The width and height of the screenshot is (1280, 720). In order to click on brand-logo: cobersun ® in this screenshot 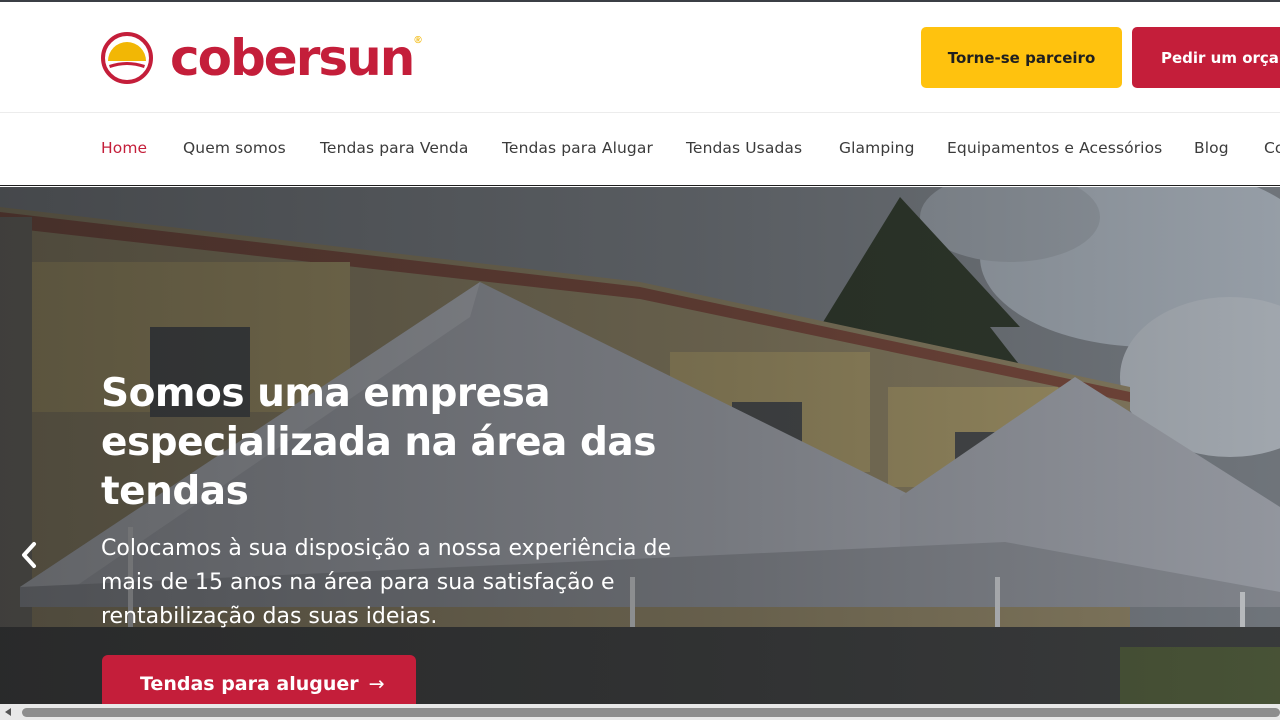, I will do `click(261, 58)`.